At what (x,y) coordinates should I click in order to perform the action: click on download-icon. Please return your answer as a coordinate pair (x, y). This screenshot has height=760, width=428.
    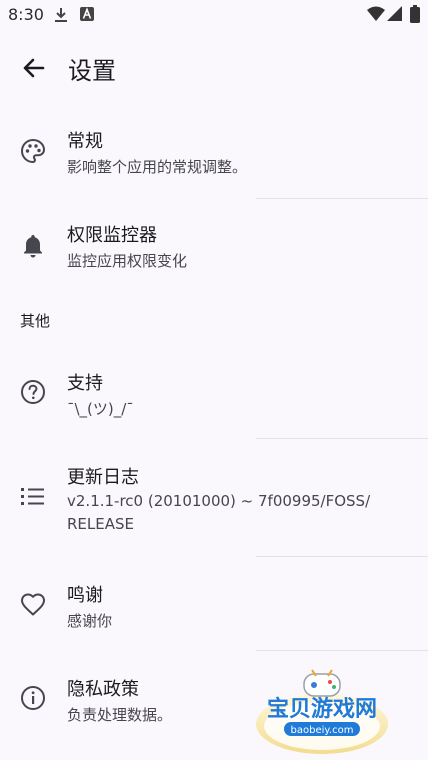
    Looking at the image, I should click on (61, 15).